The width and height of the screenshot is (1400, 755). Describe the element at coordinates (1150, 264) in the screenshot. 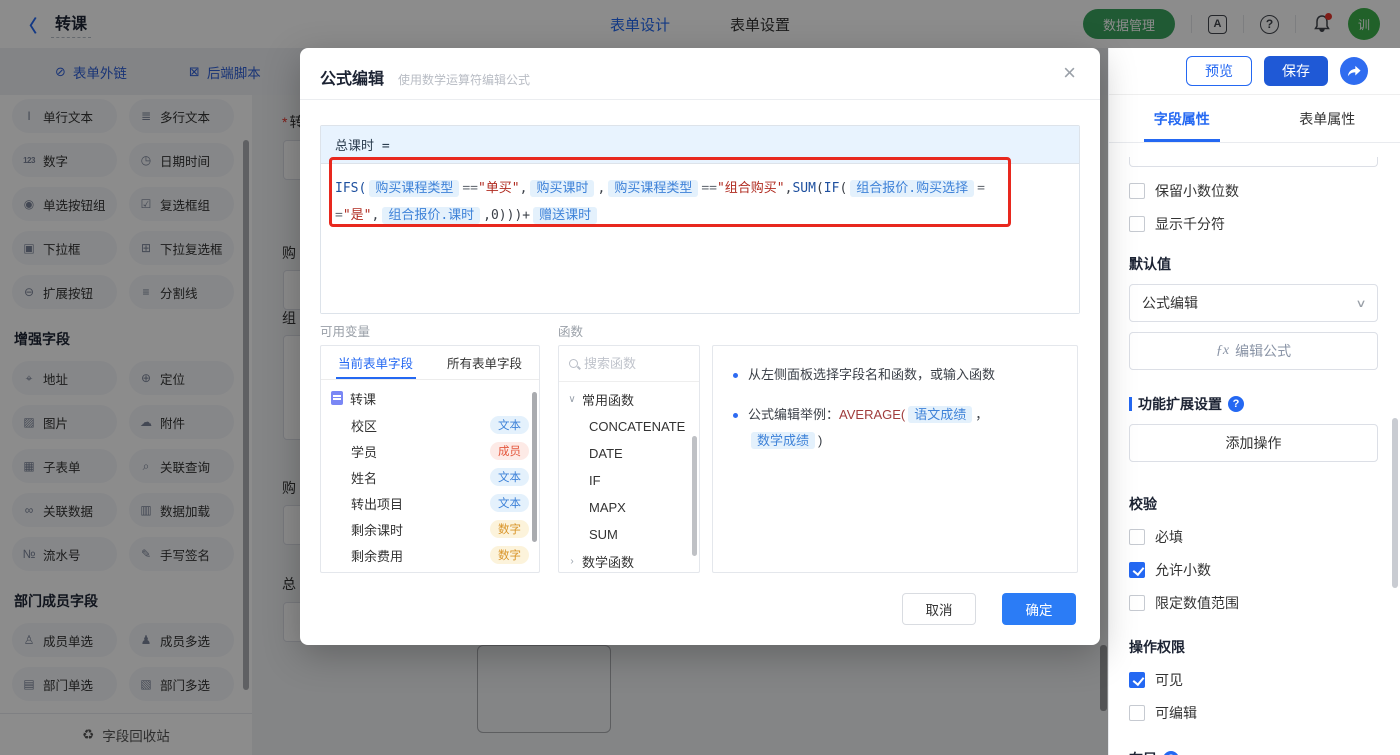

I see `default-value-heading: 默认值` at that location.